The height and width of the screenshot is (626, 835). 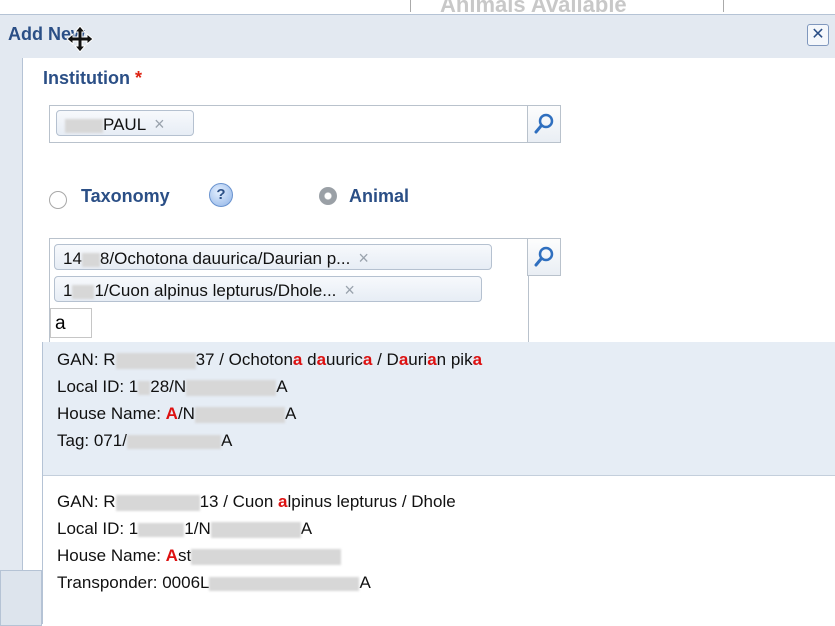 What do you see at coordinates (221, 195) in the screenshot?
I see `help-icon: ?` at bounding box center [221, 195].